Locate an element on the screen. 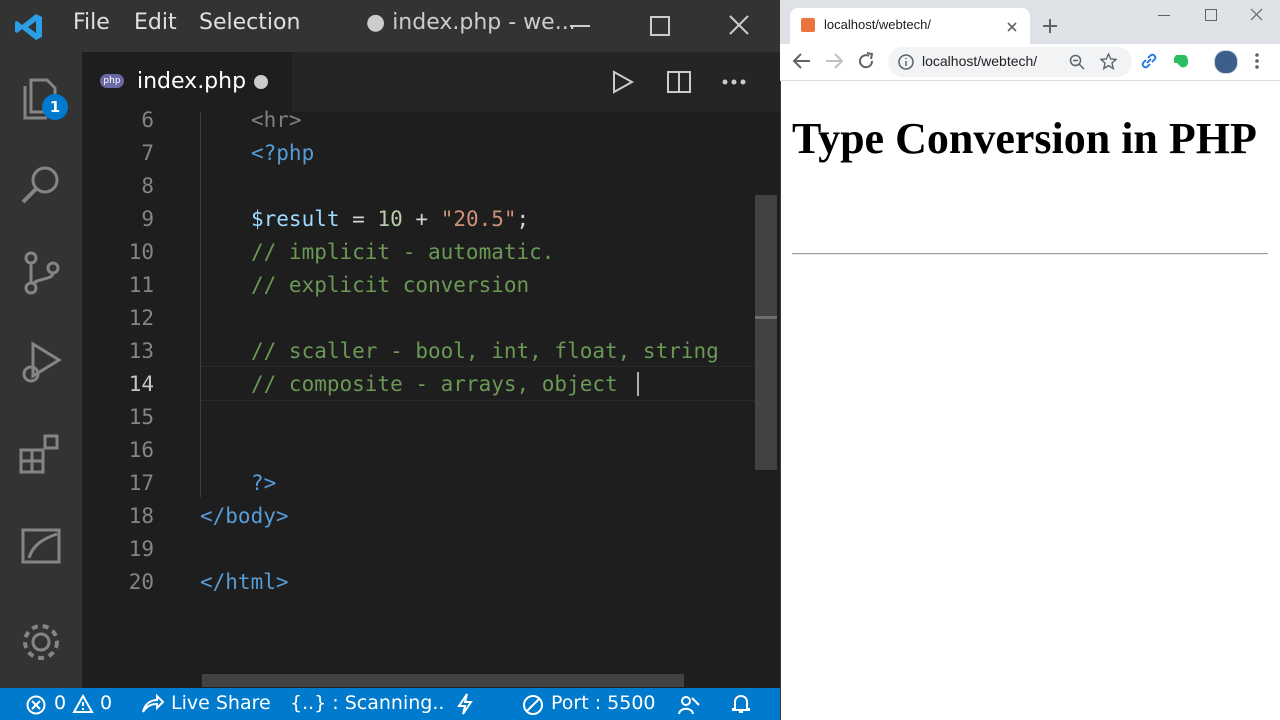 The image size is (1280, 720). minimize-icon is located at coordinates (580, 26).